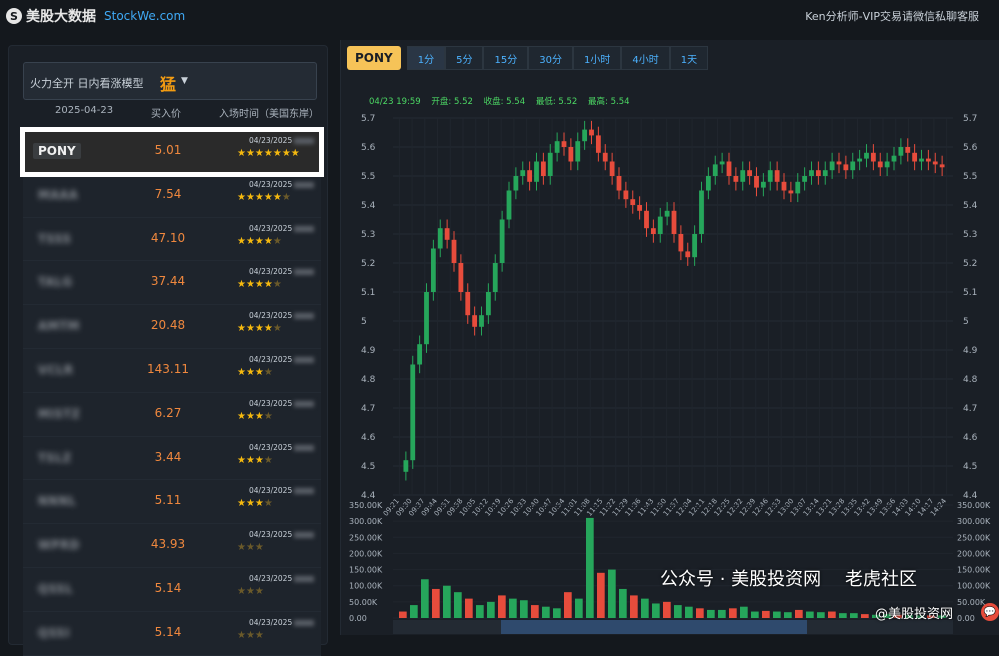 The image size is (999, 656). What do you see at coordinates (59, 545) in the screenshot?
I see `row-ticker: WPRD` at bounding box center [59, 545].